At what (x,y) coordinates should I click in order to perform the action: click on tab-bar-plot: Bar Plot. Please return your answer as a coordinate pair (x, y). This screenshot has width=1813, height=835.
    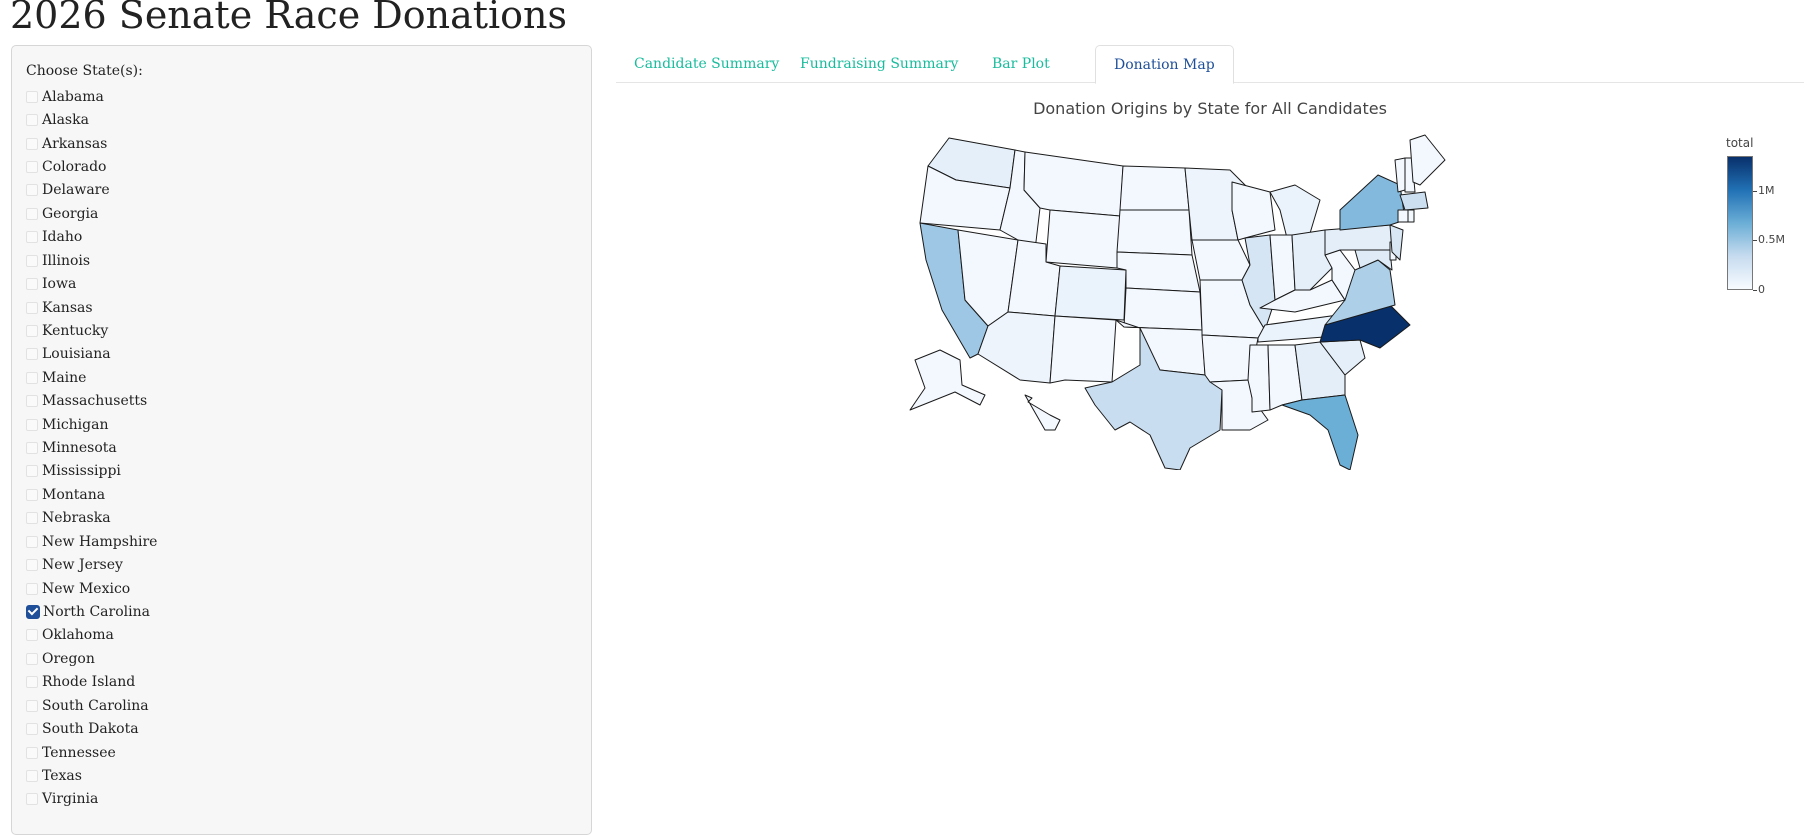
    Looking at the image, I should click on (1021, 64).